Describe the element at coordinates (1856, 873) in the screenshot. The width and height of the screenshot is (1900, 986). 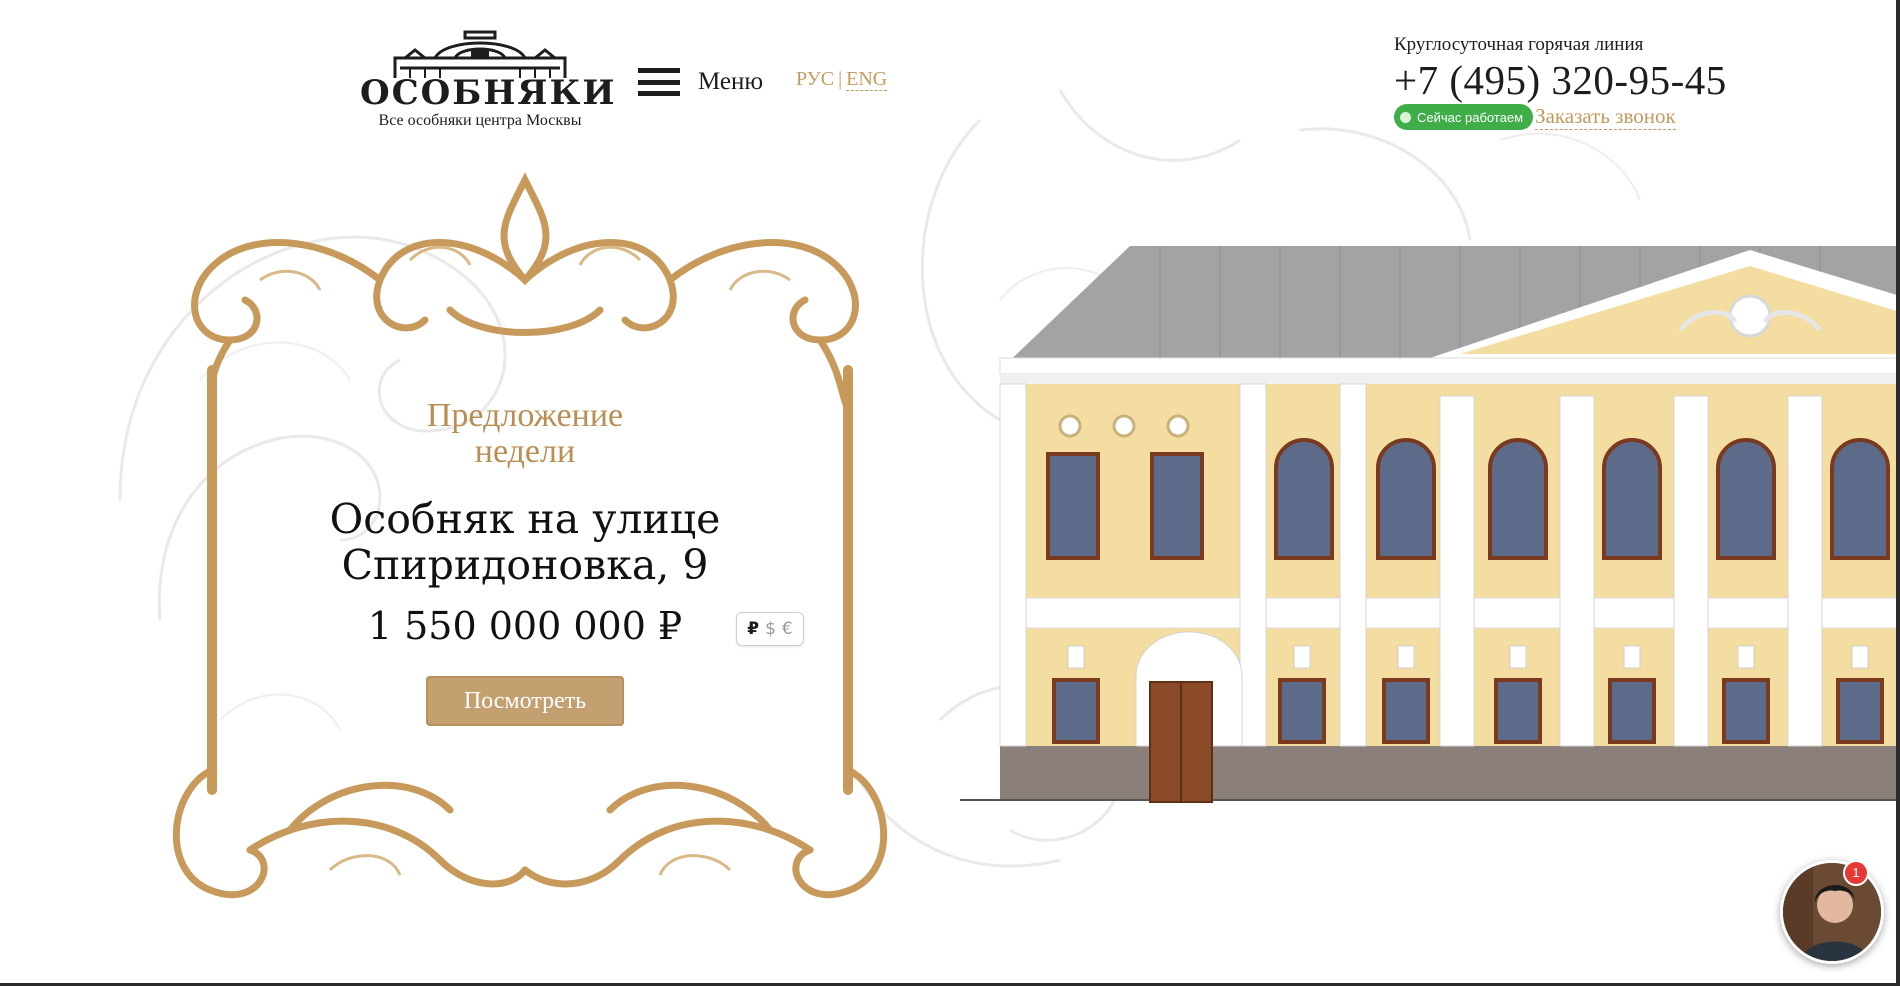
I see `unread-badge: 1` at that location.